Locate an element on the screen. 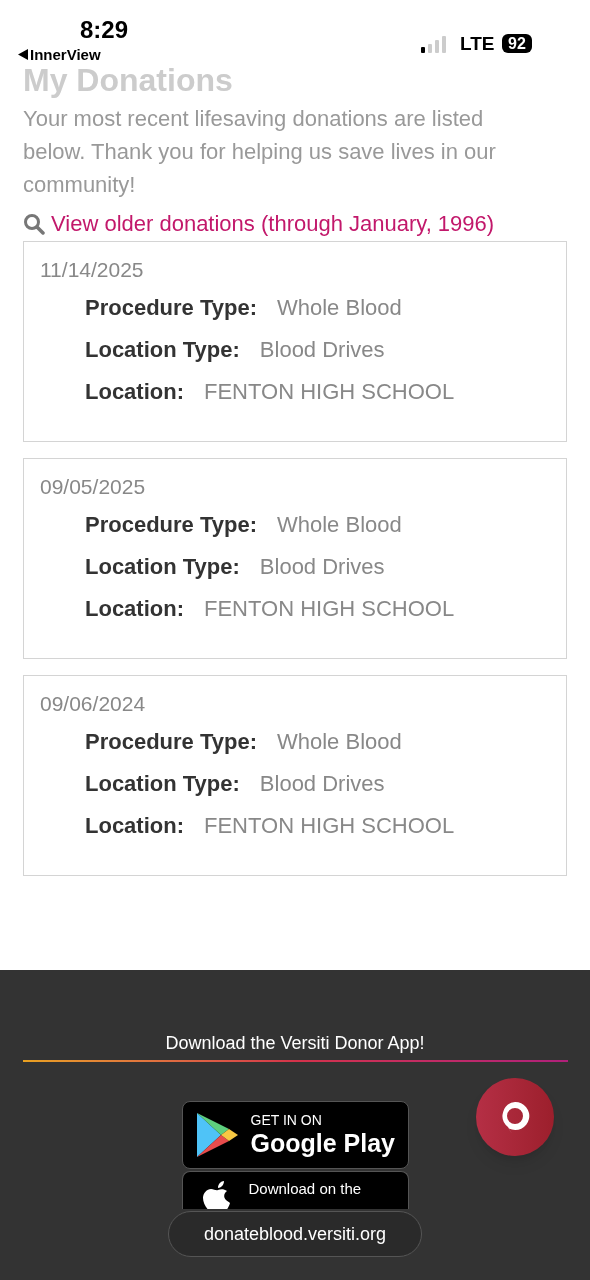 The width and height of the screenshot is (590, 1280). back-link: InnerView is located at coordinates (59, 54).